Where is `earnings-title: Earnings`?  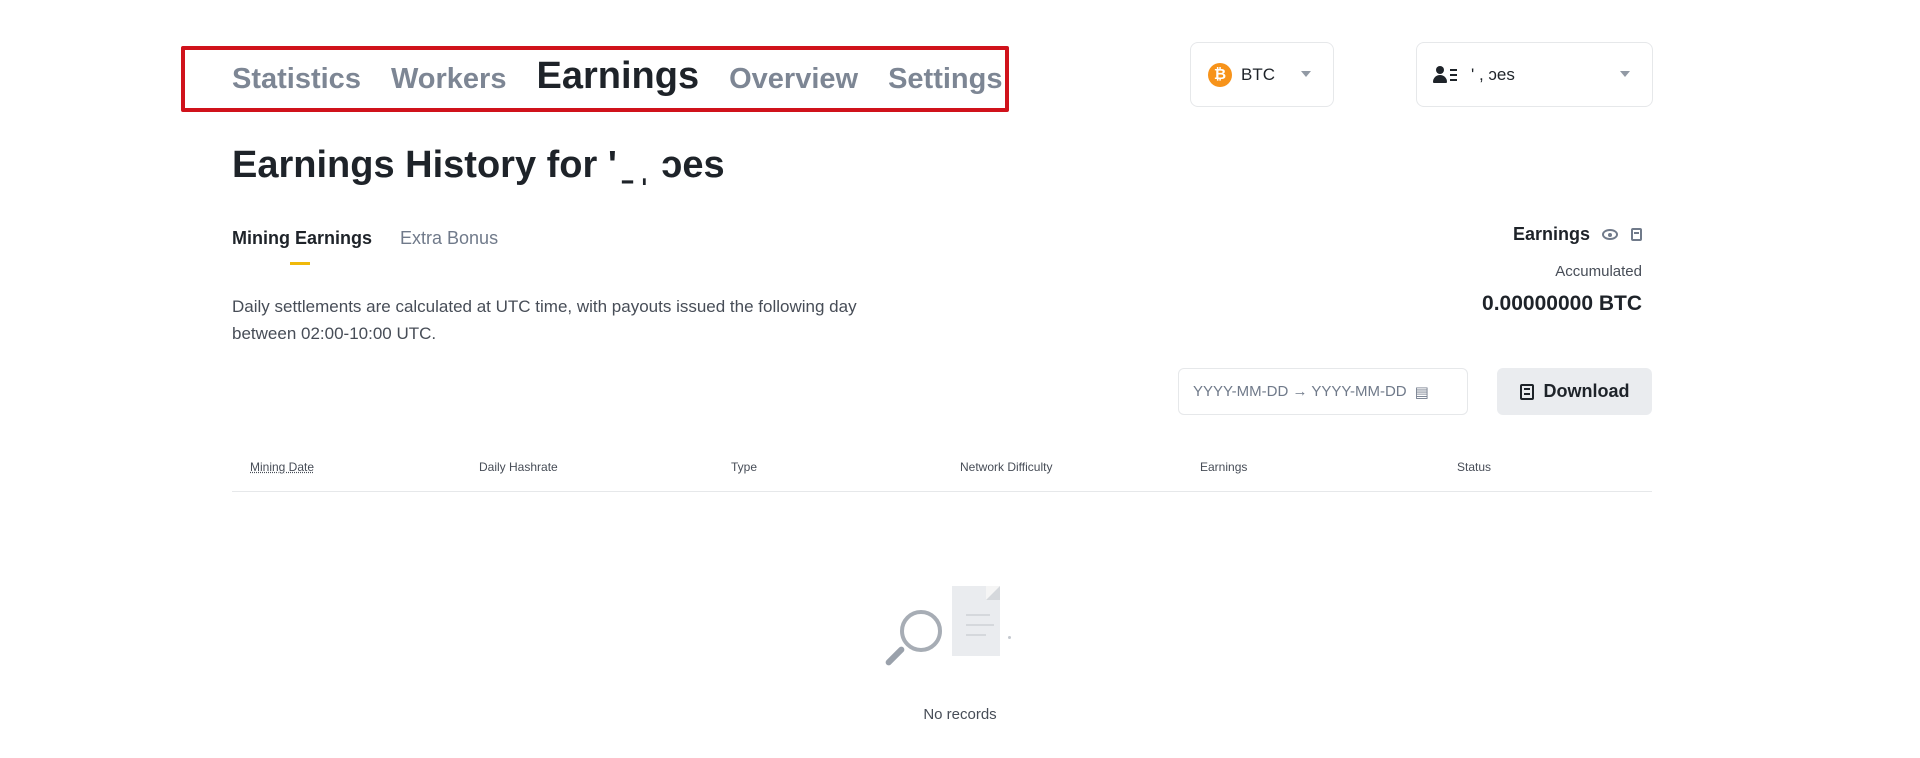 earnings-title: Earnings is located at coordinates (1551, 234).